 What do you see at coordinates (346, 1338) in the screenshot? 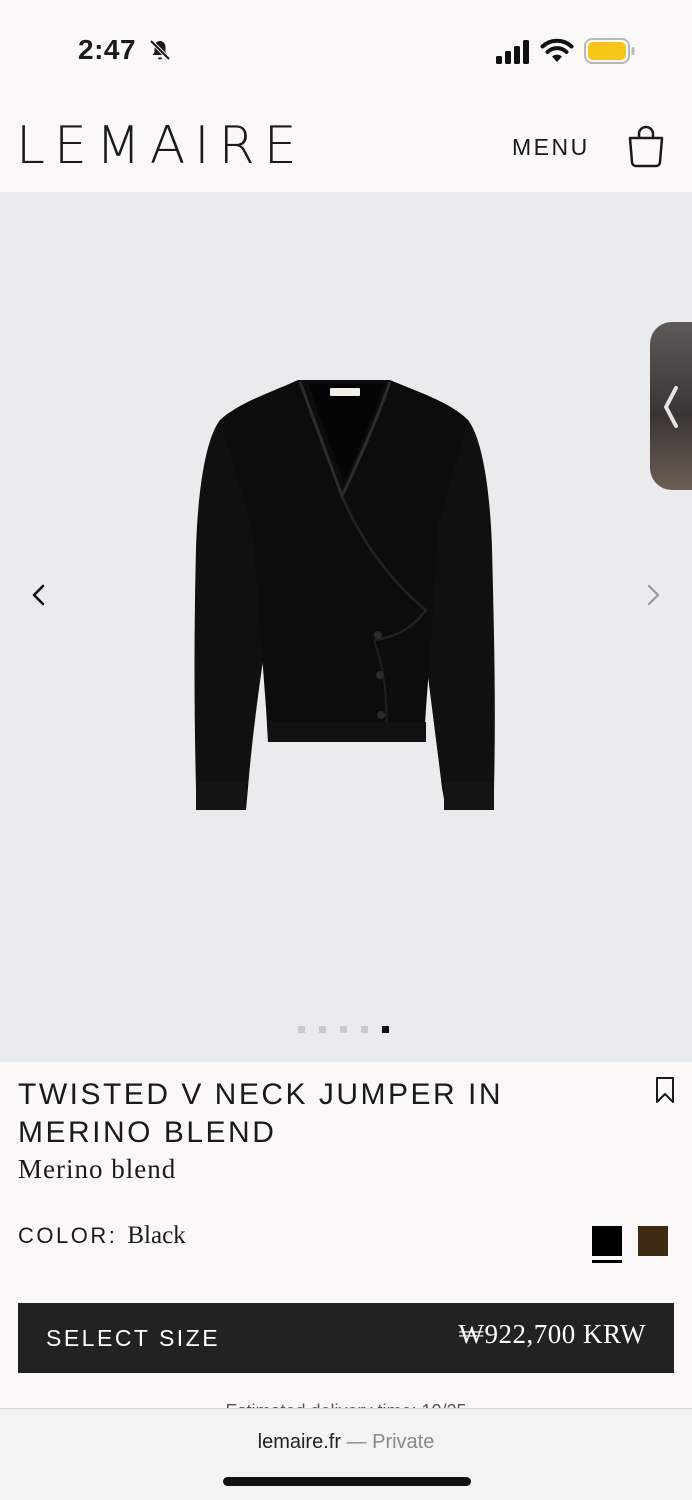
I see `select-size-button: SELECT SIZE ₩922,700 KRW` at bounding box center [346, 1338].